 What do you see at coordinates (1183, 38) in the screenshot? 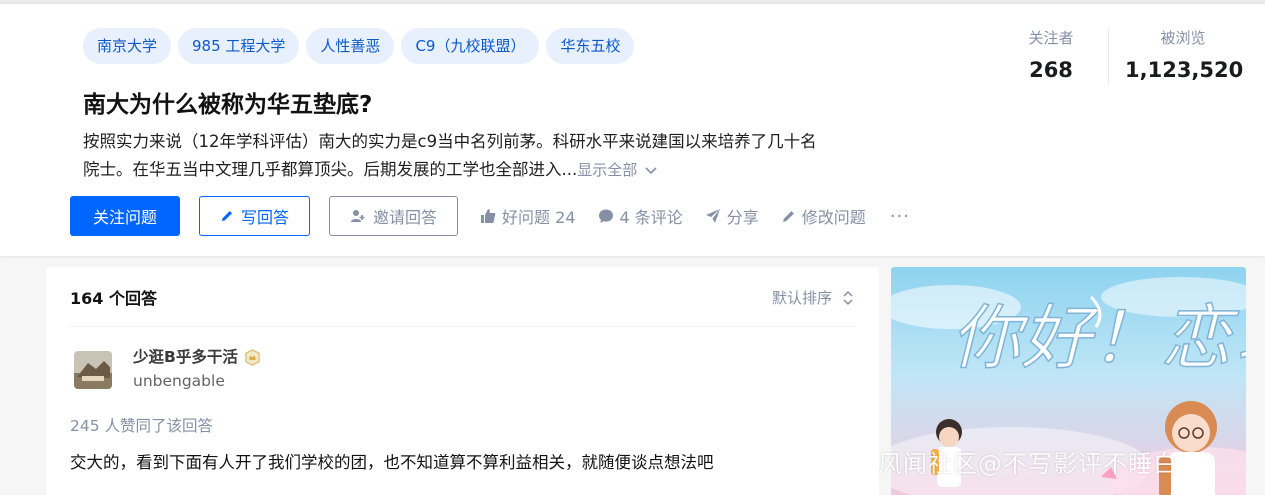
I see `views-label: 被浏览` at bounding box center [1183, 38].